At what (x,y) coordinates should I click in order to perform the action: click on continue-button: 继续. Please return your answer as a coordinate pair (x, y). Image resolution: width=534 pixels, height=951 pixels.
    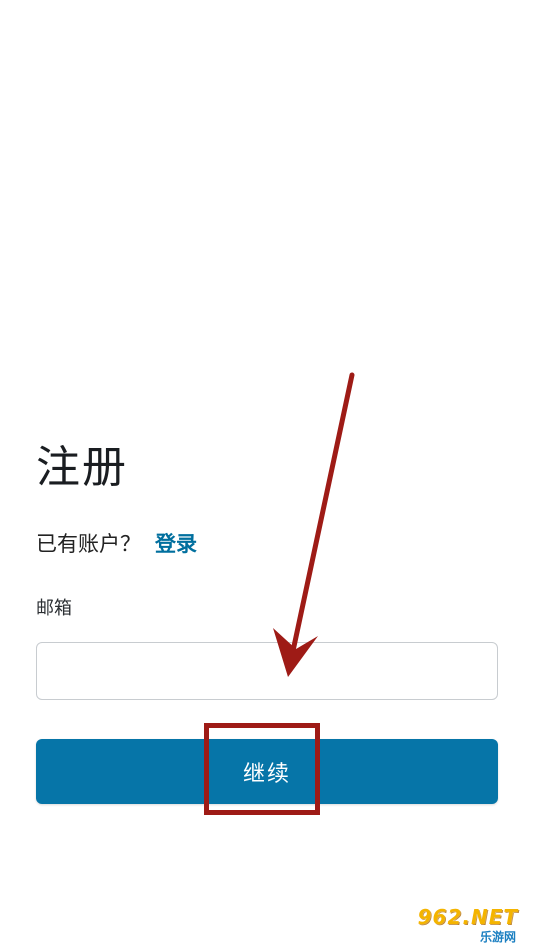
    Looking at the image, I should click on (267, 771).